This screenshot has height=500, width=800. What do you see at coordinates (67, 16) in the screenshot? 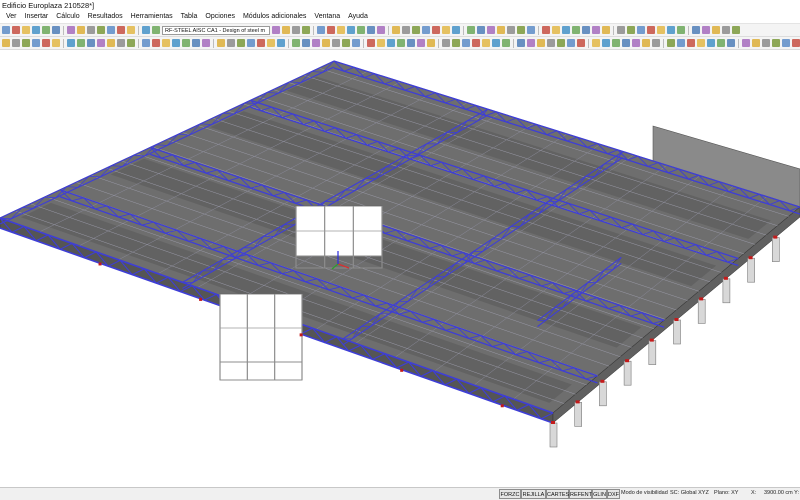
I see `menu-item-2: Cálculo` at bounding box center [67, 16].